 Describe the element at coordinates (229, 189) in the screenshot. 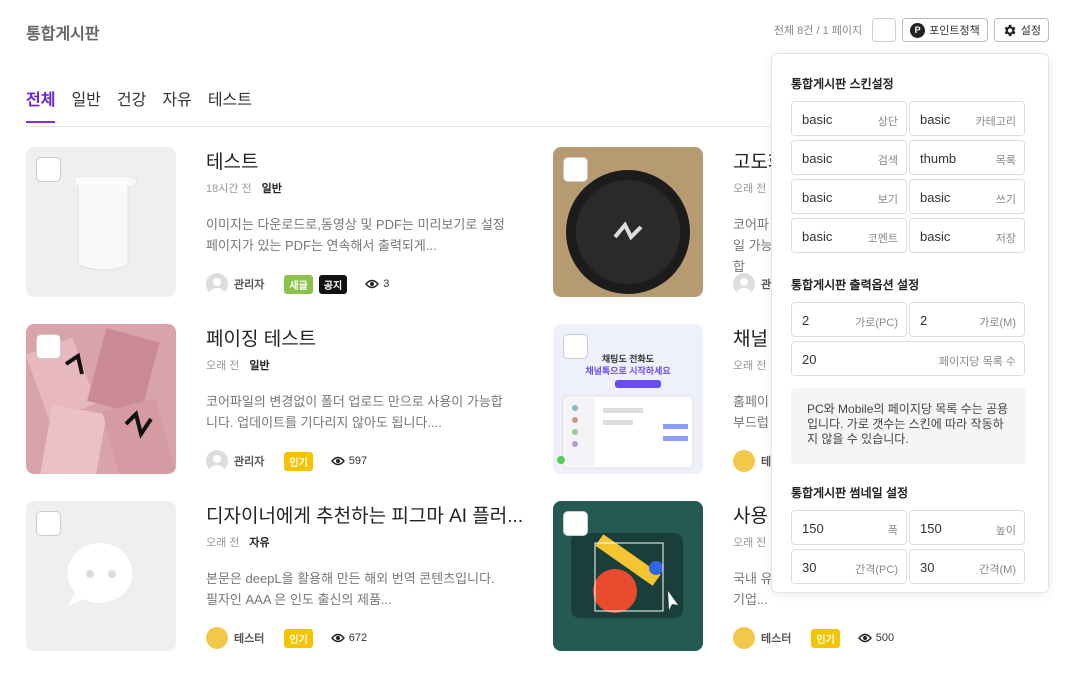

I see `post-time: 18시간 전` at that location.